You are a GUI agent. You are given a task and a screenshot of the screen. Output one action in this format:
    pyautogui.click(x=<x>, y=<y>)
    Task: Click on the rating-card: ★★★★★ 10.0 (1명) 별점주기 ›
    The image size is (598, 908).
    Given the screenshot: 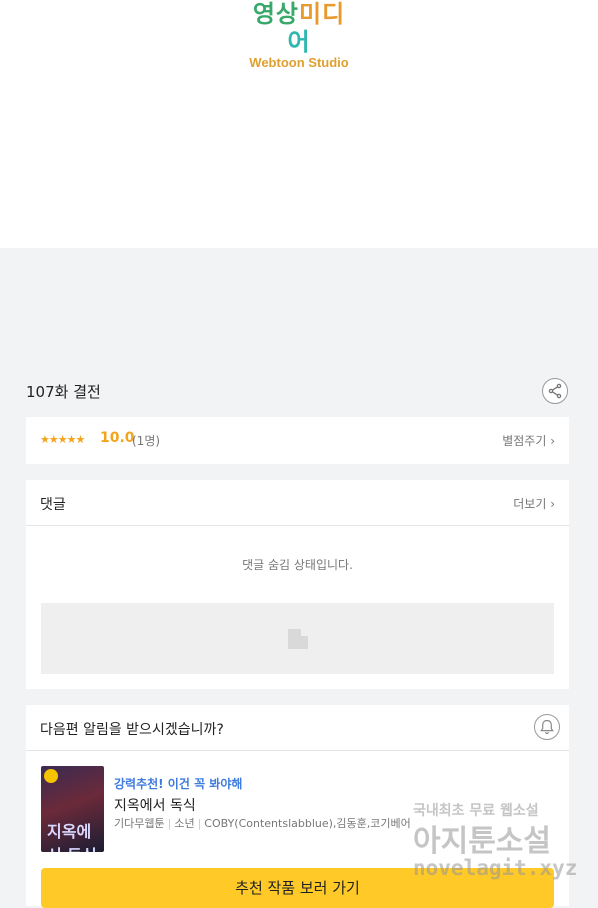 What is the action you would take?
    pyautogui.click(x=297, y=440)
    